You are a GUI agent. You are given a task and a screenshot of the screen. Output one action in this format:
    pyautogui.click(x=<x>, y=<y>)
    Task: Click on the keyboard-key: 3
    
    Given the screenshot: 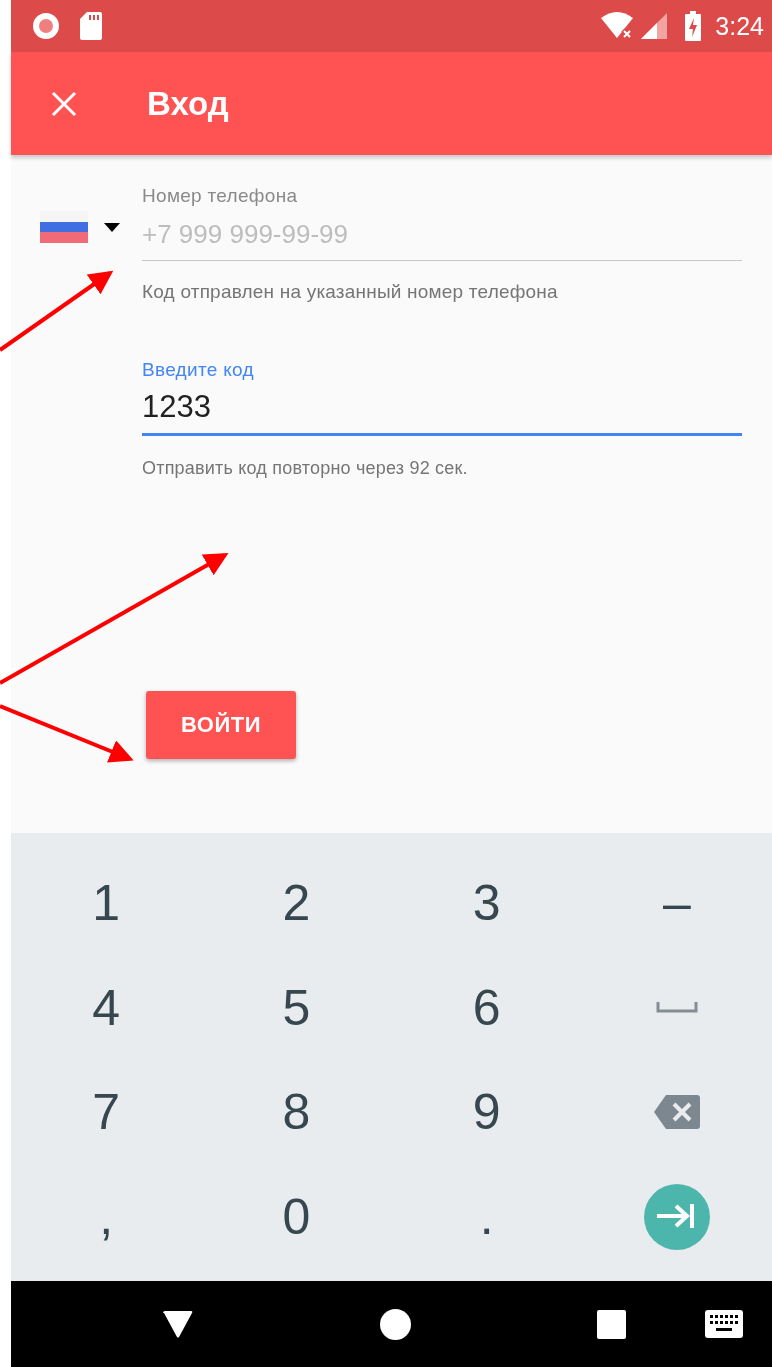 What is the action you would take?
    pyautogui.click(x=486, y=903)
    